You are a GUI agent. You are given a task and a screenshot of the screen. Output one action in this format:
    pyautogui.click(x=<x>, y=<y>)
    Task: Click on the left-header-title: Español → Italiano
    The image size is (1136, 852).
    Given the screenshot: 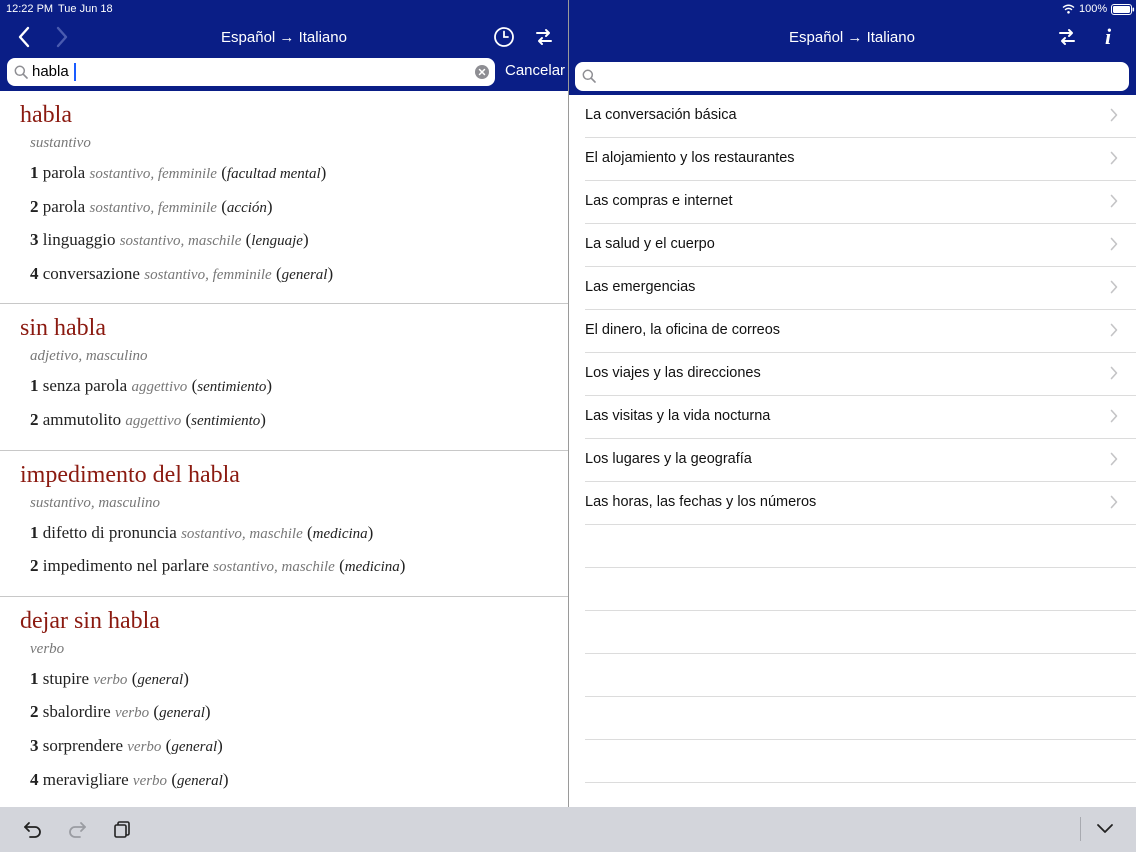 What is the action you would take?
    pyautogui.click(x=284, y=37)
    